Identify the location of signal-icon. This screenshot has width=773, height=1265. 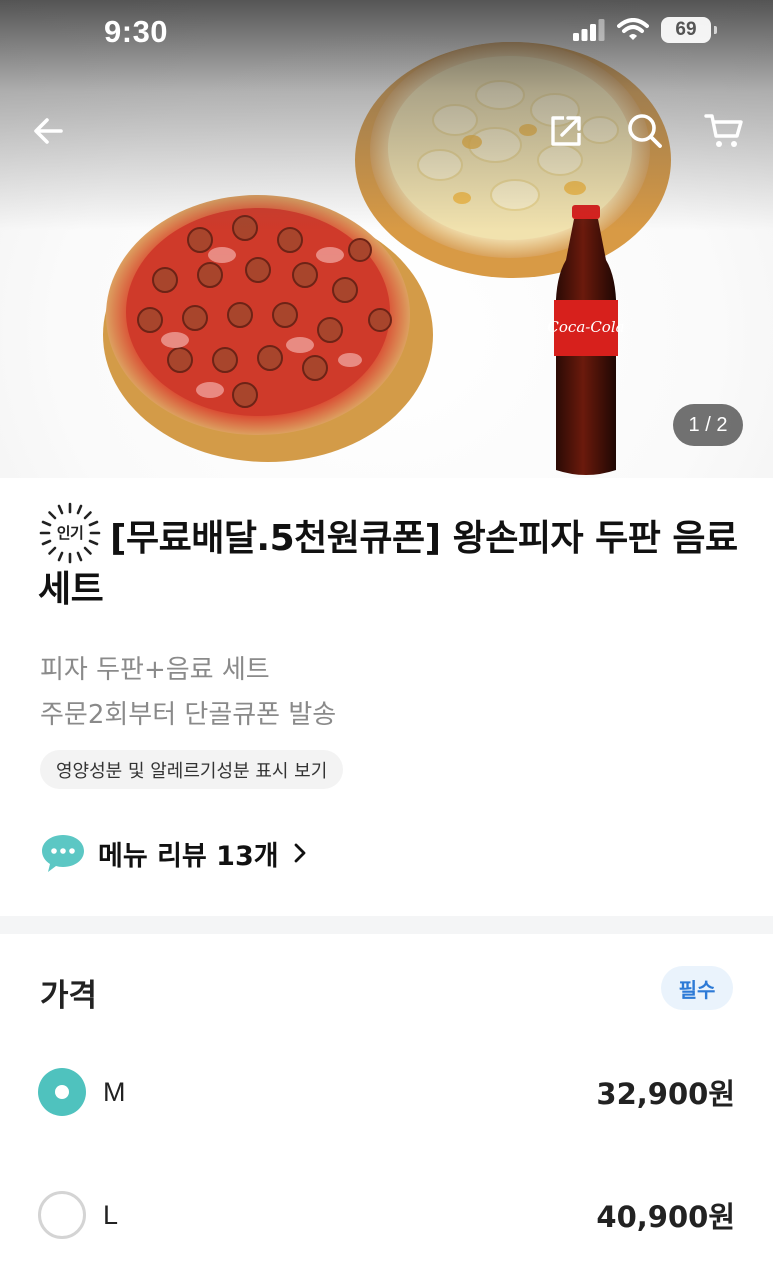
(589, 30).